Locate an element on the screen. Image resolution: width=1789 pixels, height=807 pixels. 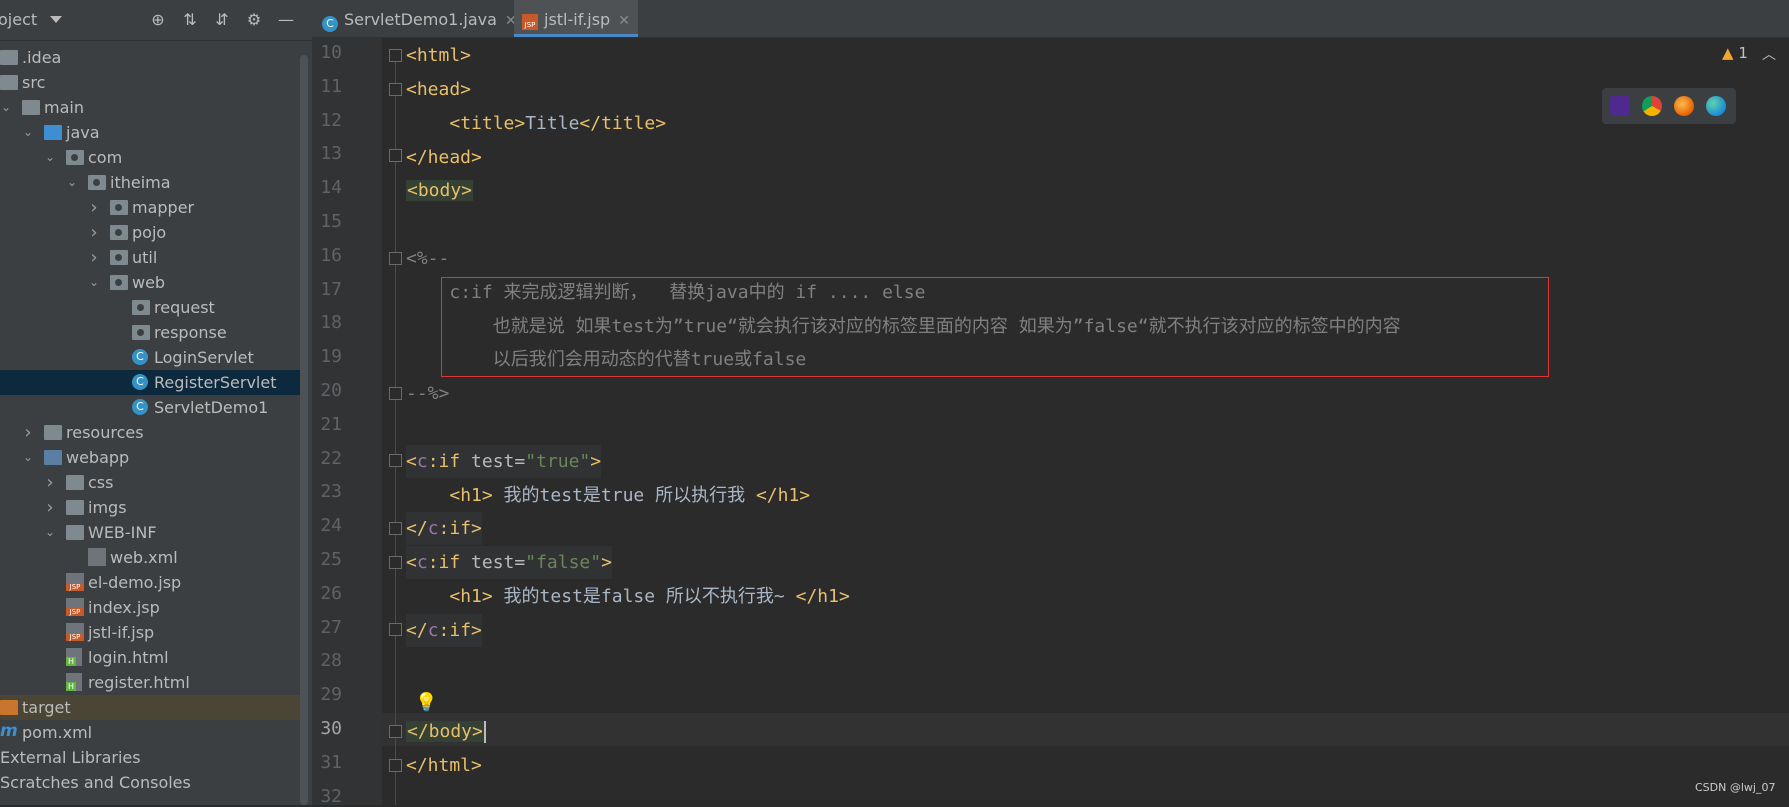
code-line-11: <head> is located at coordinates (438, 89).